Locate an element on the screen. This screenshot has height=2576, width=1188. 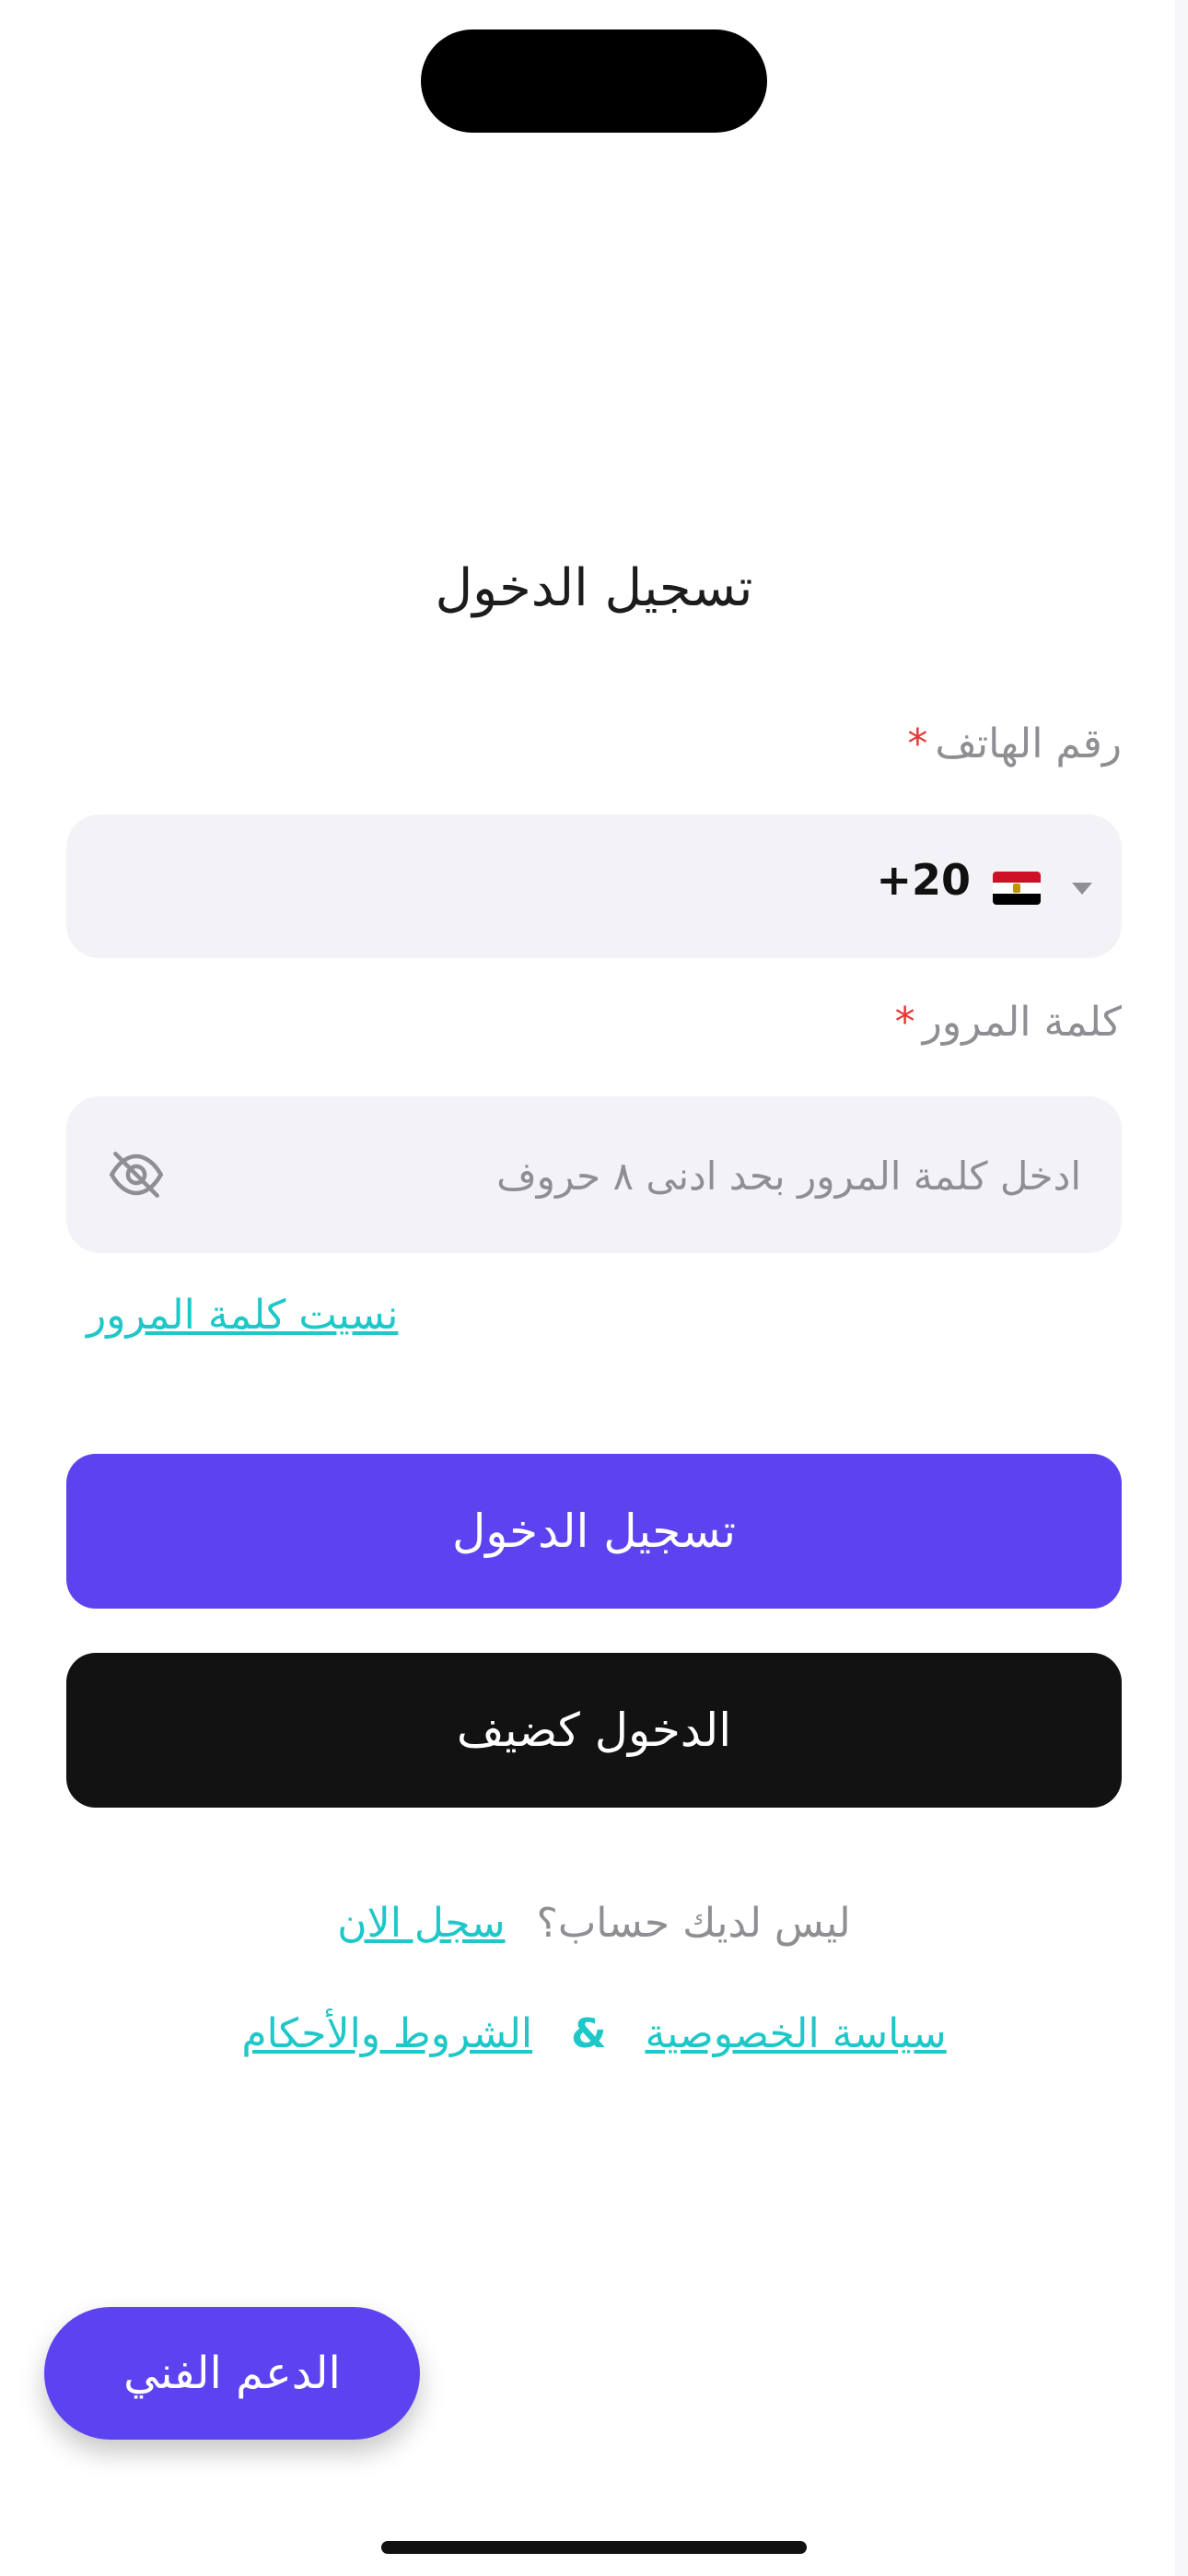
guest-login-button: الدخول كضيف is located at coordinates (594, 1730).